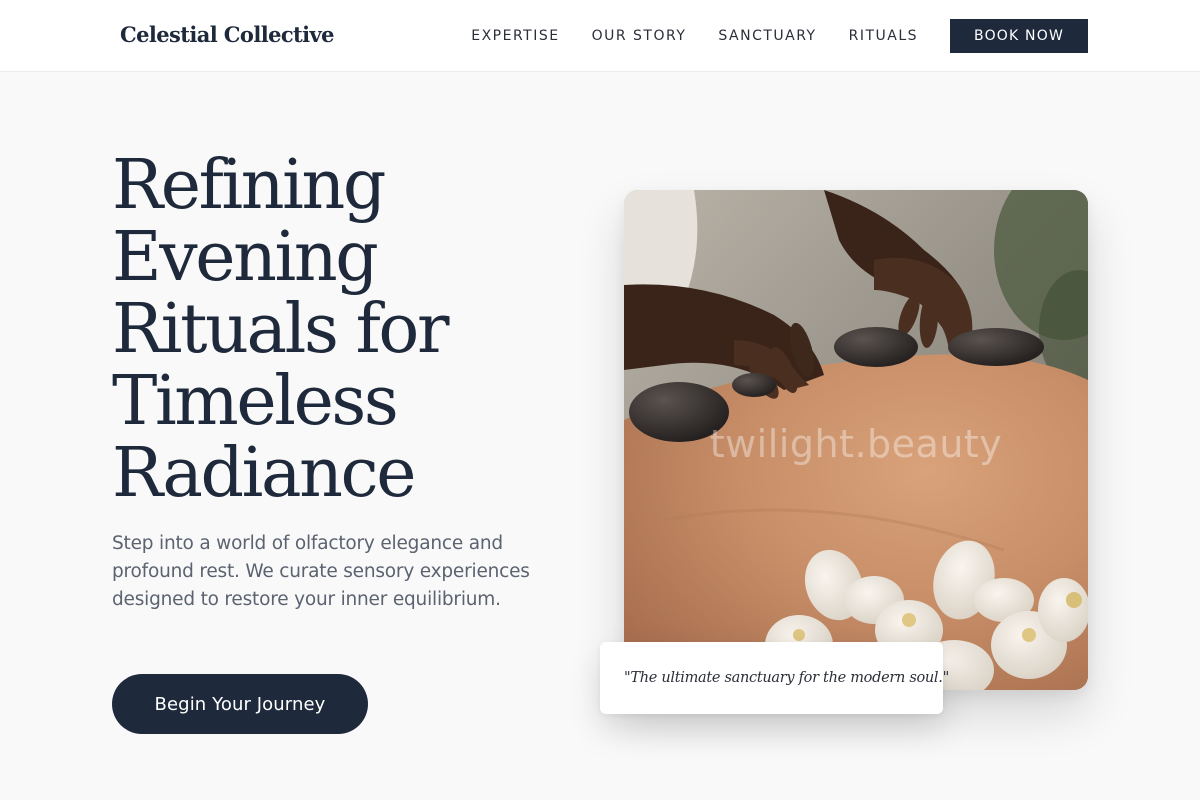 The image size is (1200, 800). What do you see at coordinates (255, 401) in the screenshot?
I see `hero-title-line: Timeless` at bounding box center [255, 401].